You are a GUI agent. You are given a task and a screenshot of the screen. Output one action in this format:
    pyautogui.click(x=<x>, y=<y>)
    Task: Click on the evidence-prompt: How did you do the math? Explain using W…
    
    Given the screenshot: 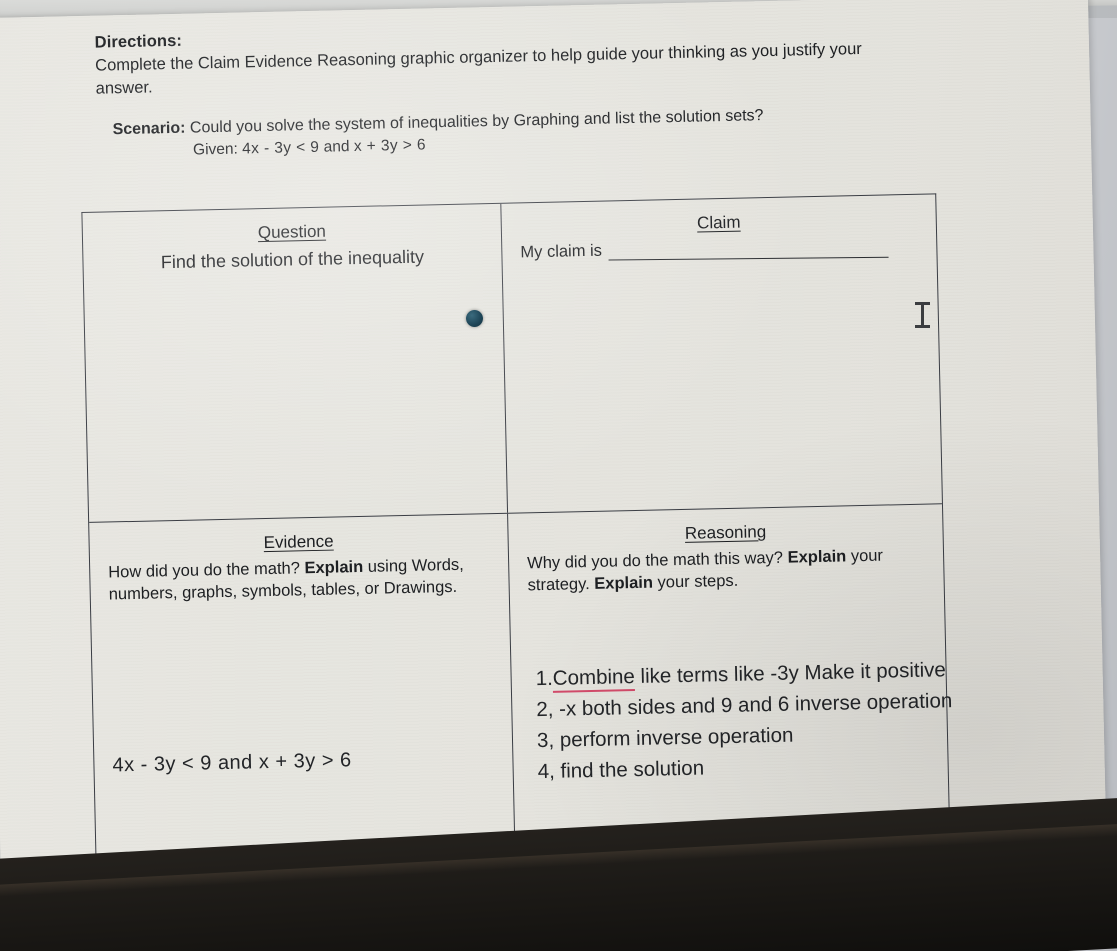 What is the action you would take?
    pyautogui.click(x=299, y=580)
    